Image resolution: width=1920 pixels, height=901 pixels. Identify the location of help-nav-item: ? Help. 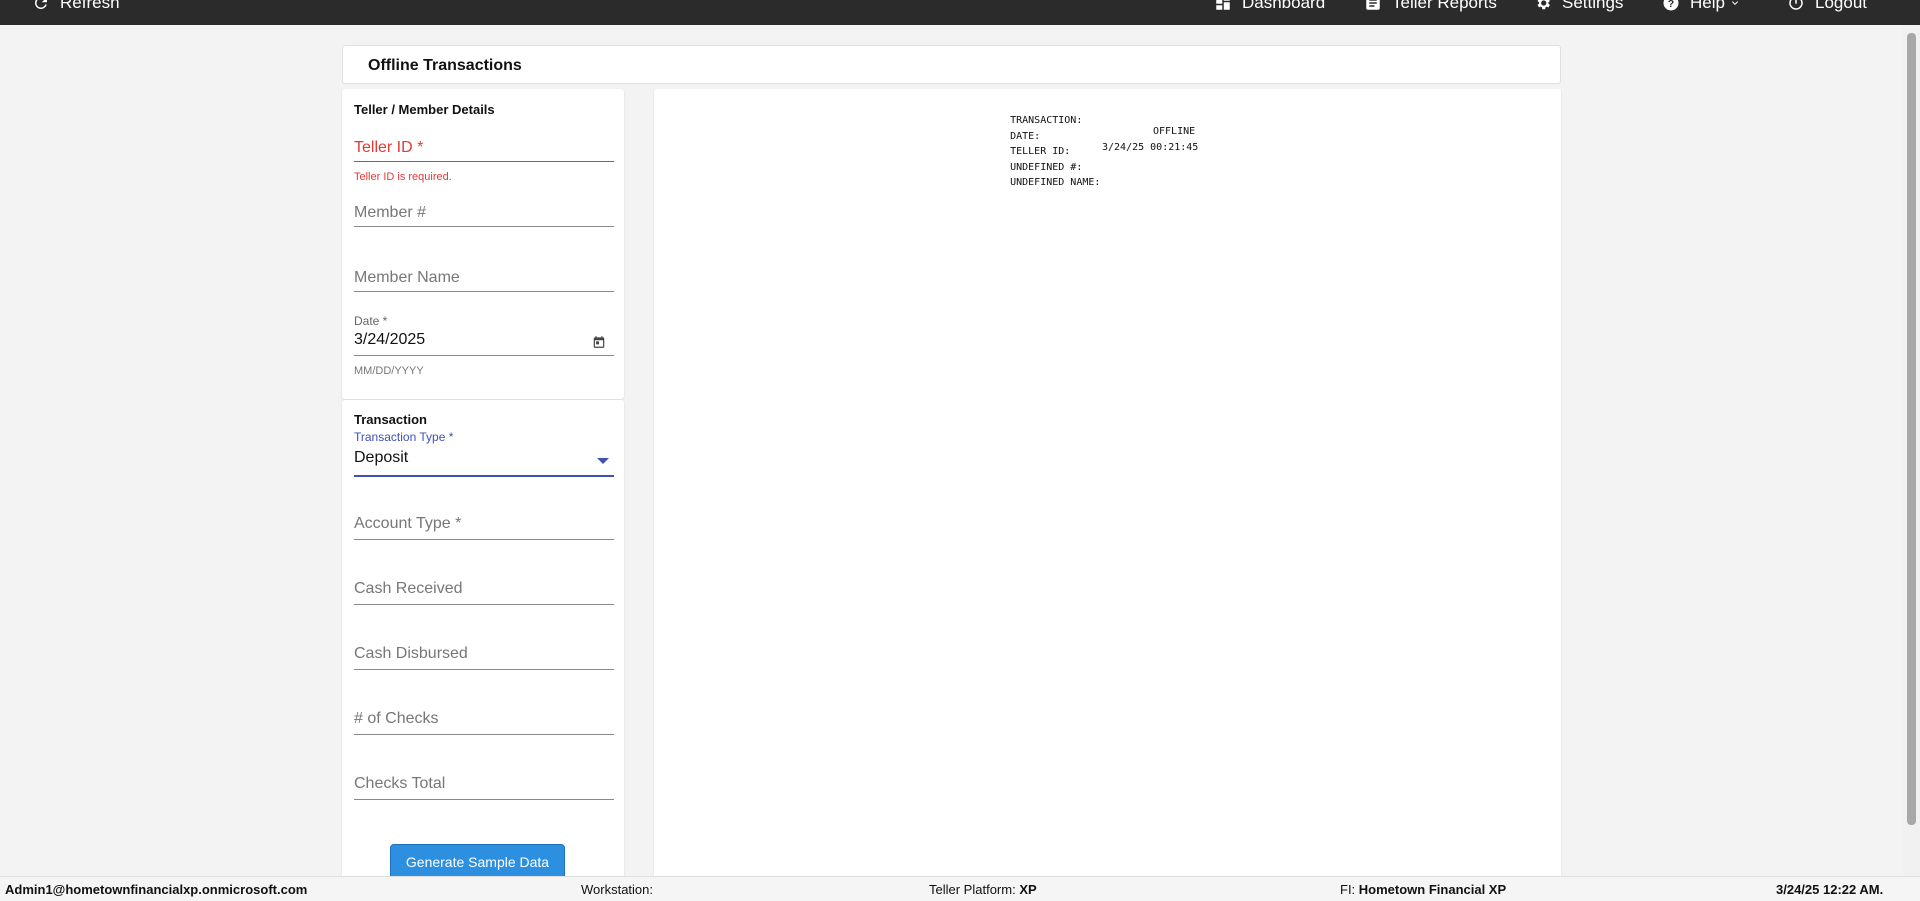
(1701, 6).